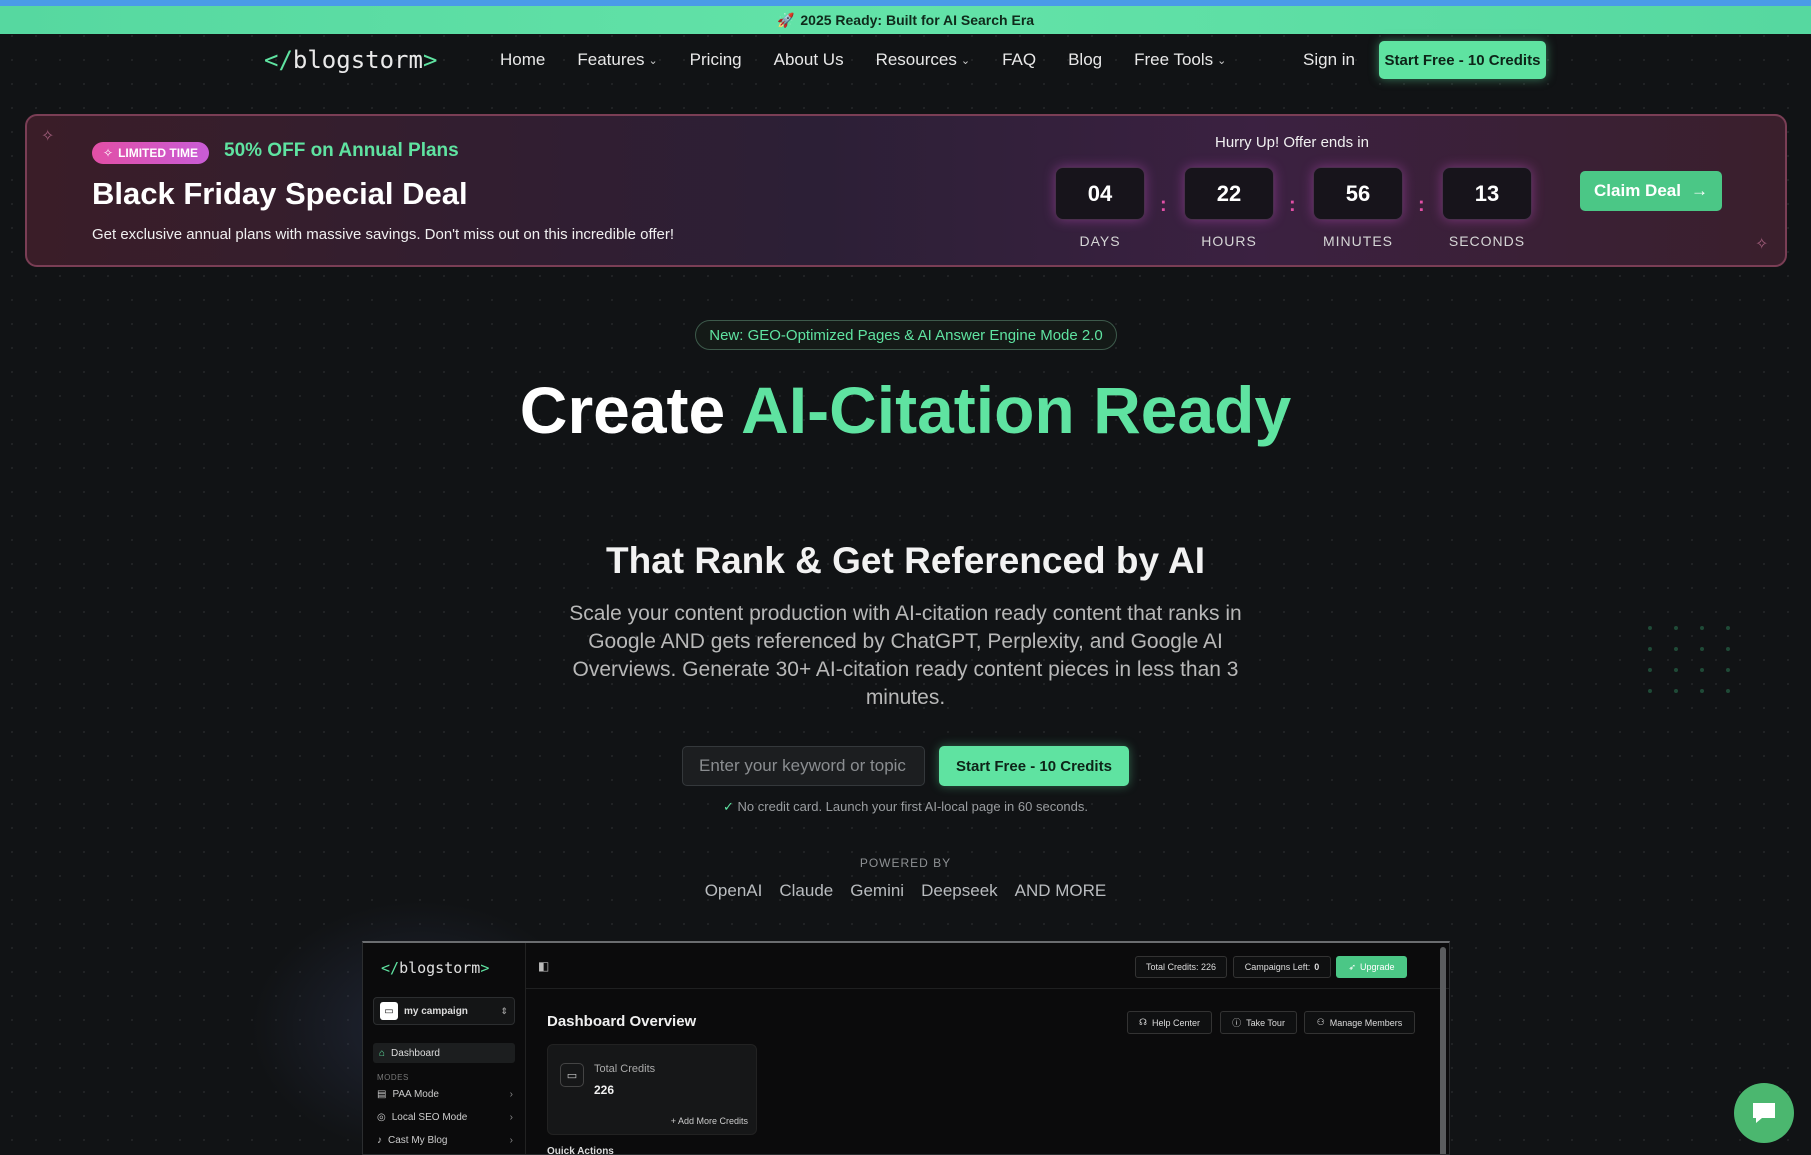  Describe the element at coordinates (379, 1140) in the screenshot. I see `mic-icon: ♪` at that location.